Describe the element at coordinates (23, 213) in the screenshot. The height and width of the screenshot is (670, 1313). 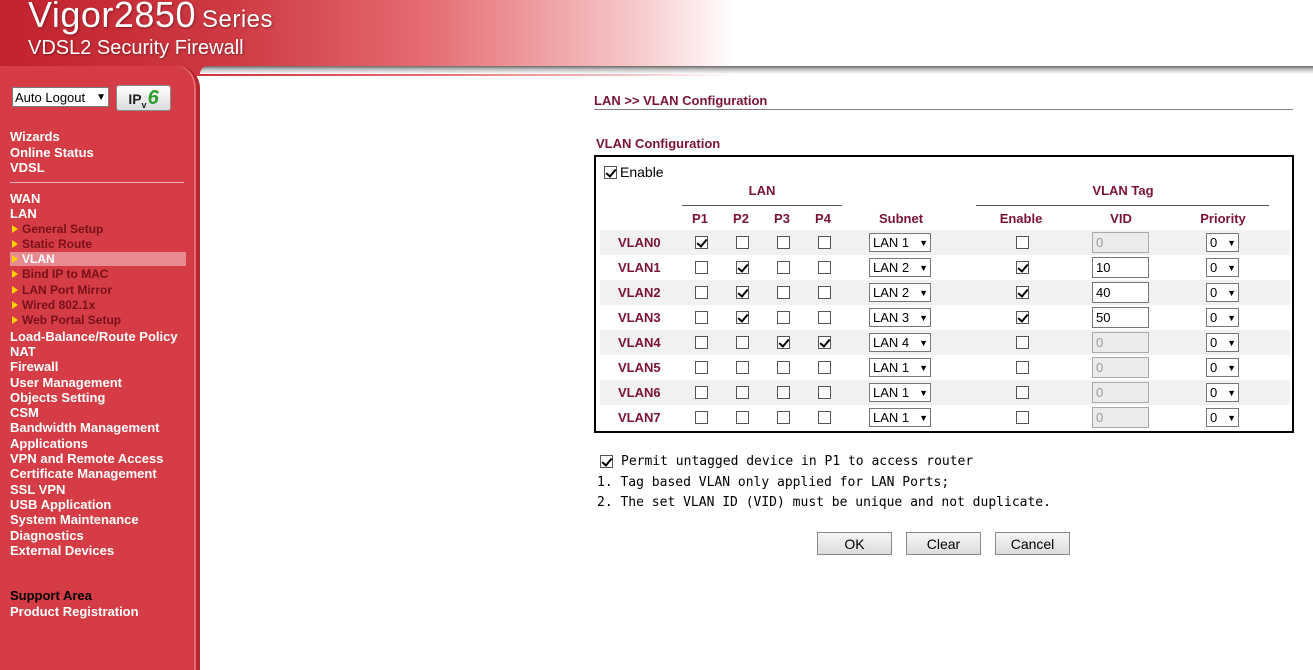
I see `sidebar-item-lan: LAN` at that location.